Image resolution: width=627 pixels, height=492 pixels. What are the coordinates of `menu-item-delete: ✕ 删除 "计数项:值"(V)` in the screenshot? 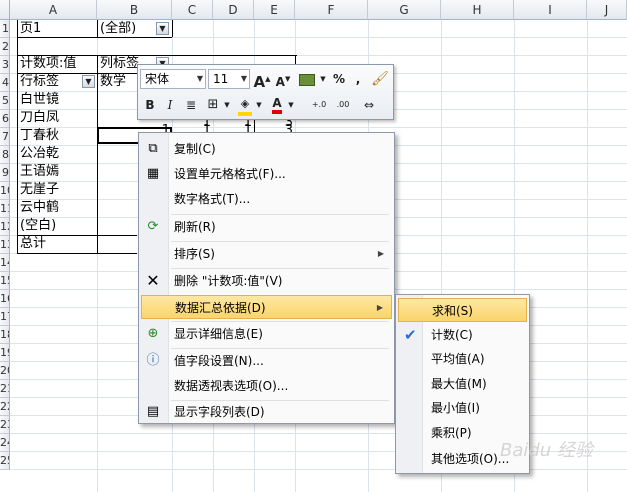 It's located at (266, 281).